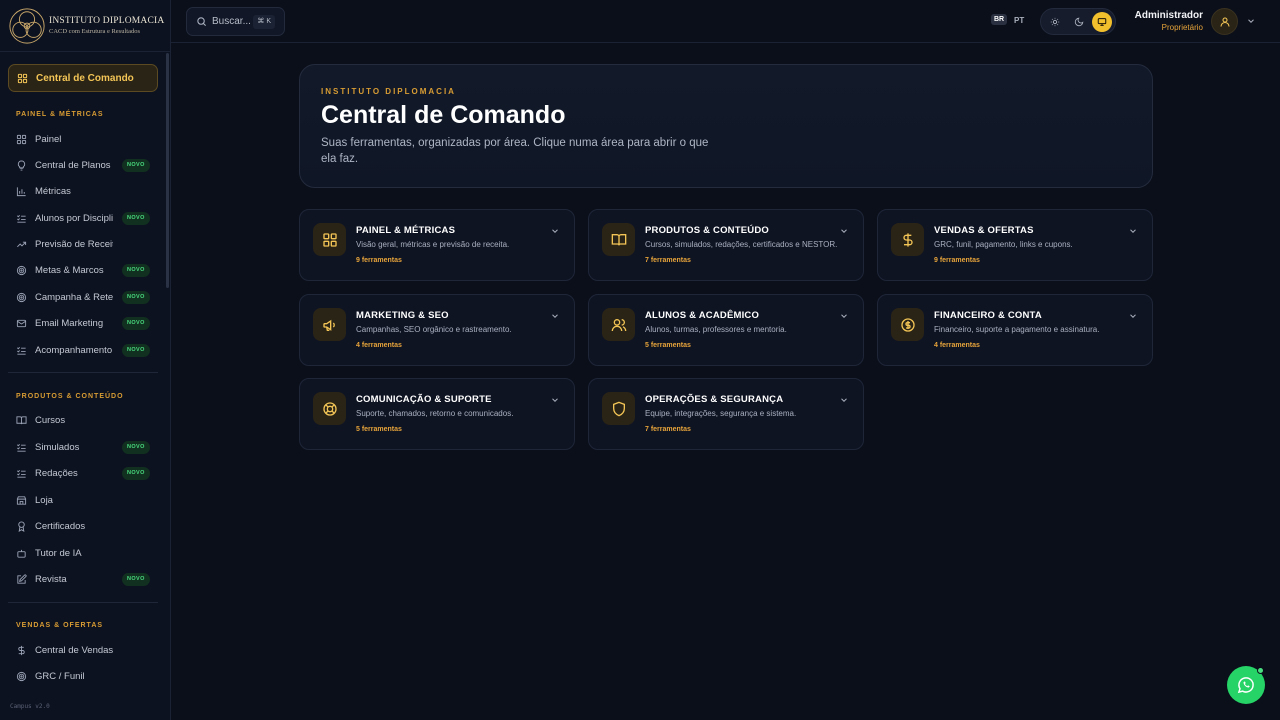  What do you see at coordinates (86, 553) in the screenshot?
I see `sidebar-item-tutor-de-ia: Tutor de IA` at bounding box center [86, 553].